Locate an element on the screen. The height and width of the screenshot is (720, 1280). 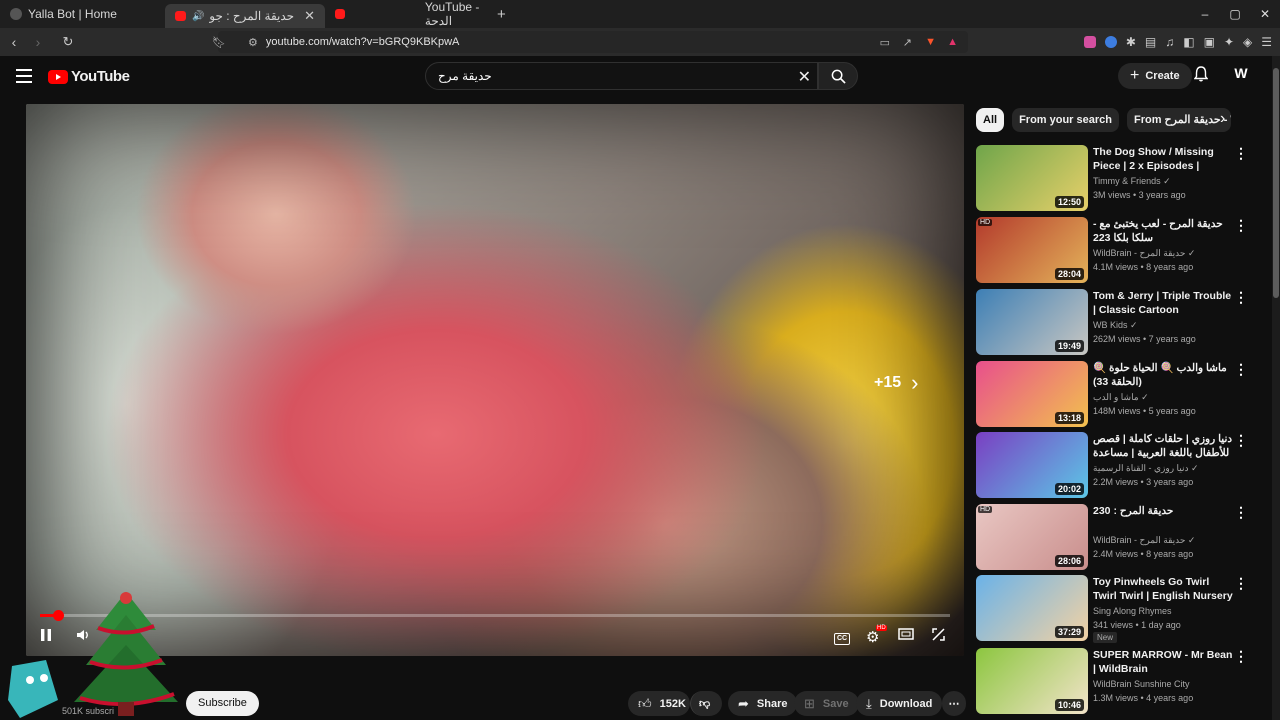
sidebar-icon: ◧ is located at coordinates (1188, 42).